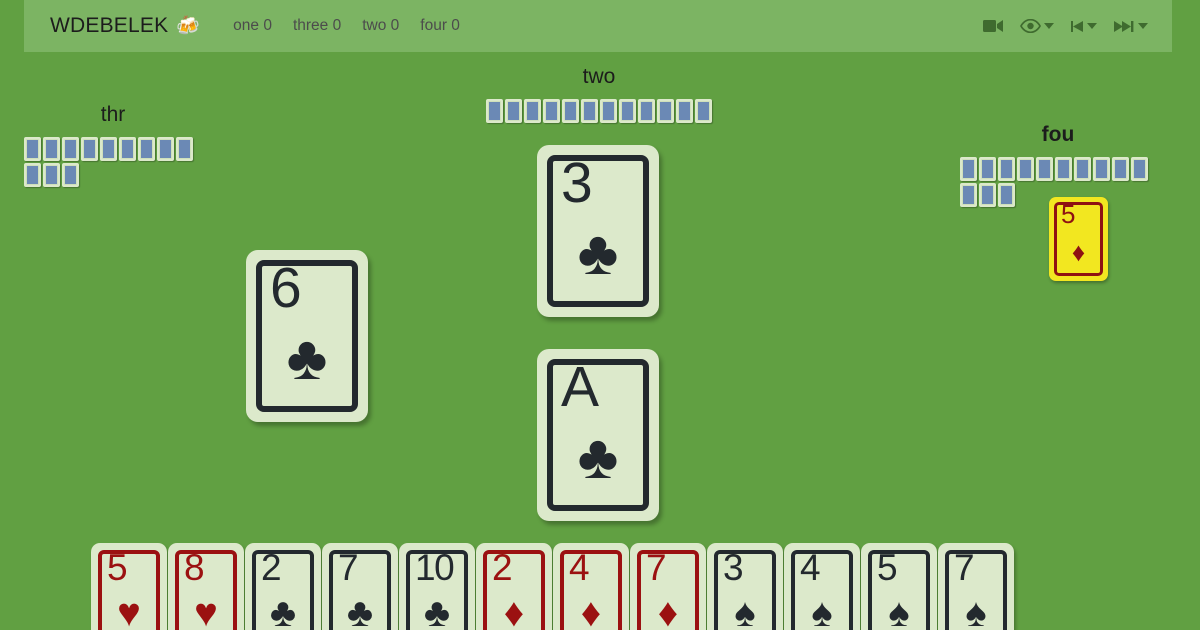 Image resolution: width=1200 pixels, height=630 pixels. What do you see at coordinates (599, 76) in the screenshot?
I see `opponent-two-name: two` at bounding box center [599, 76].